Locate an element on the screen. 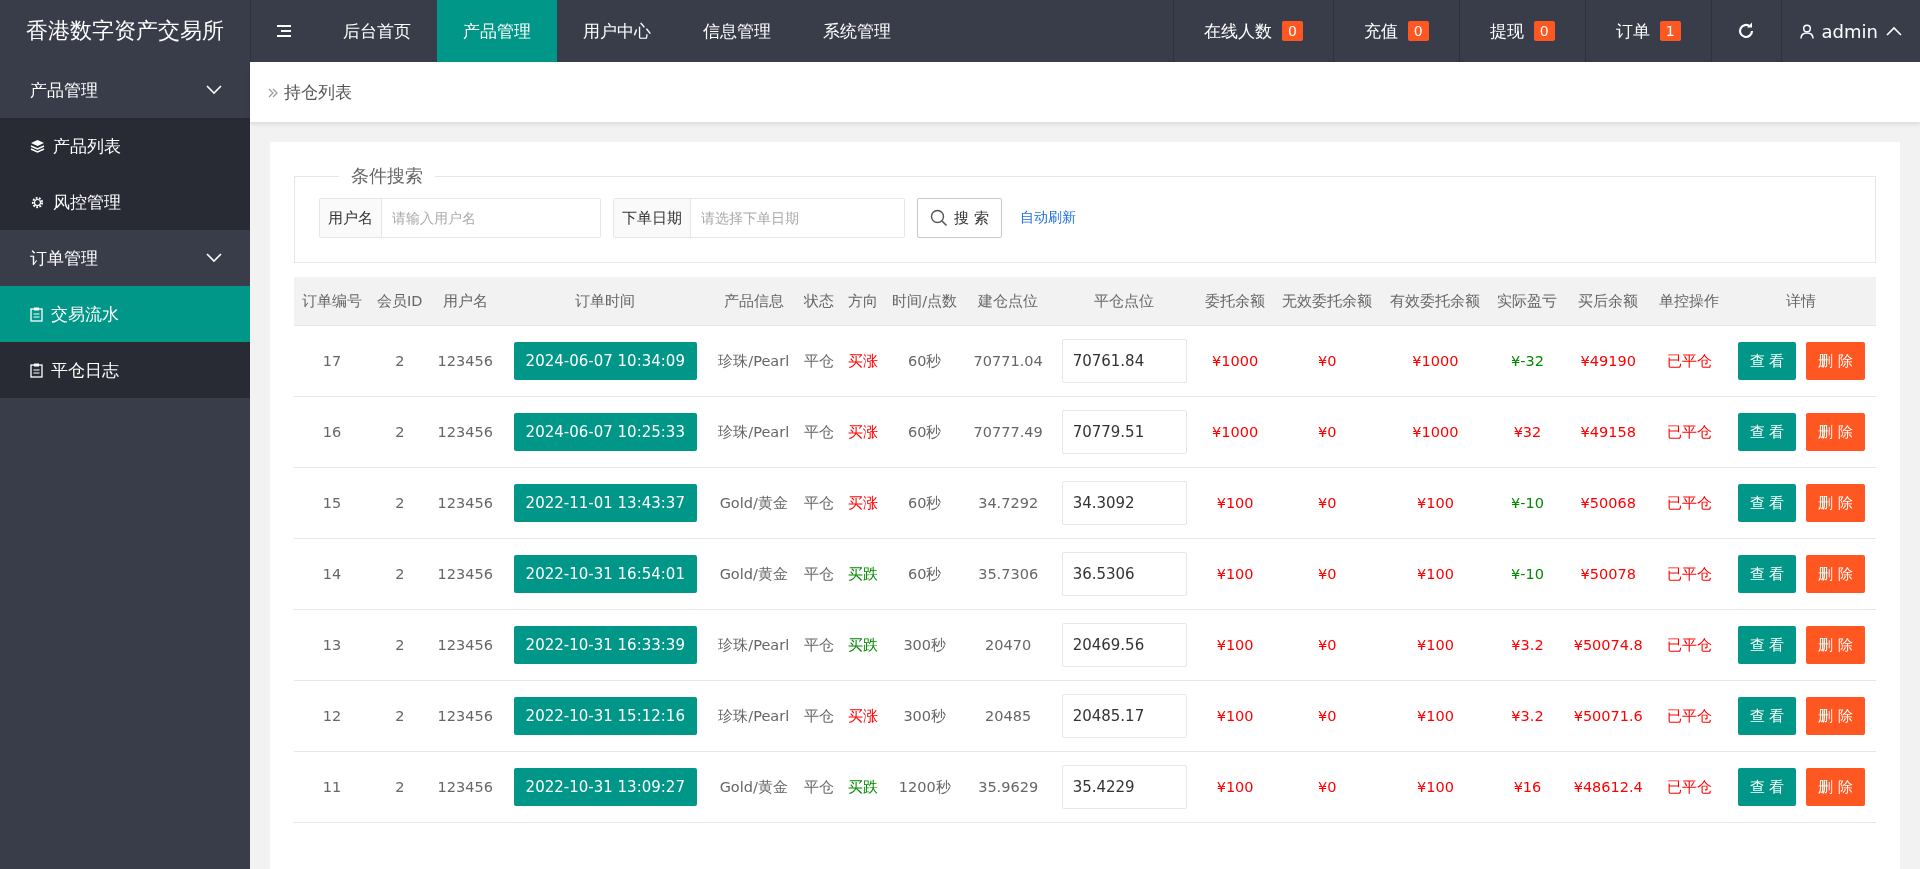 This screenshot has height=869, width=1920. close-price-input: 36.5306 is located at coordinates (1124, 574).